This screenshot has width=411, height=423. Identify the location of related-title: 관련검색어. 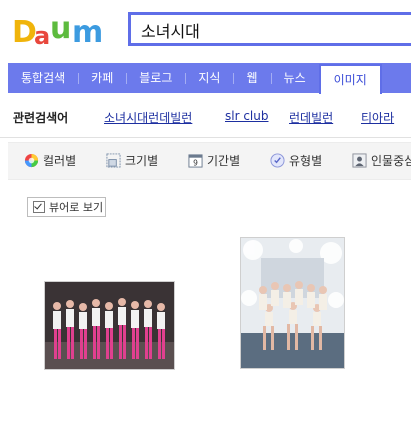
(41, 118).